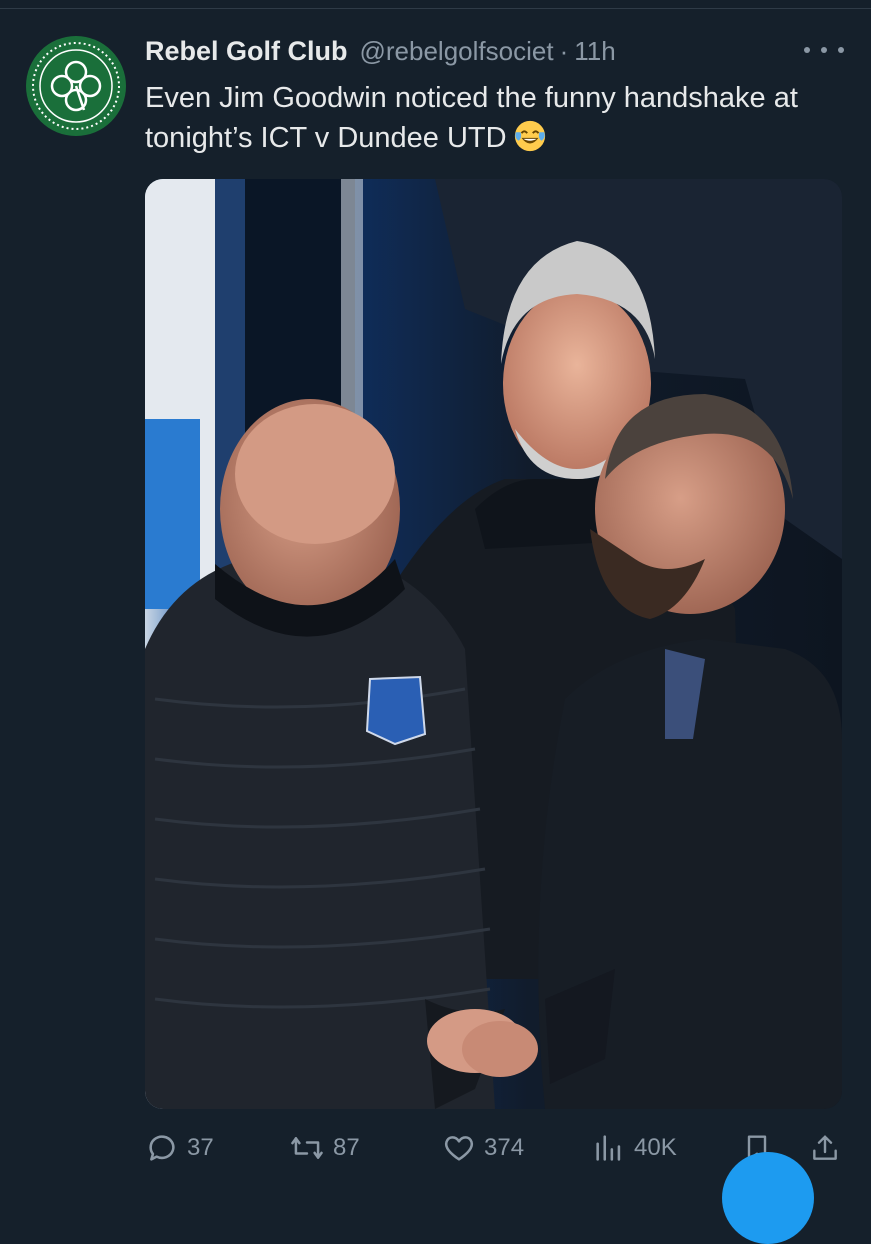 This screenshot has width=871, height=1244. What do you see at coordinates (307, 1148) in the screenshot?
I see `repost-icon` at bounding box center [307, 1148].